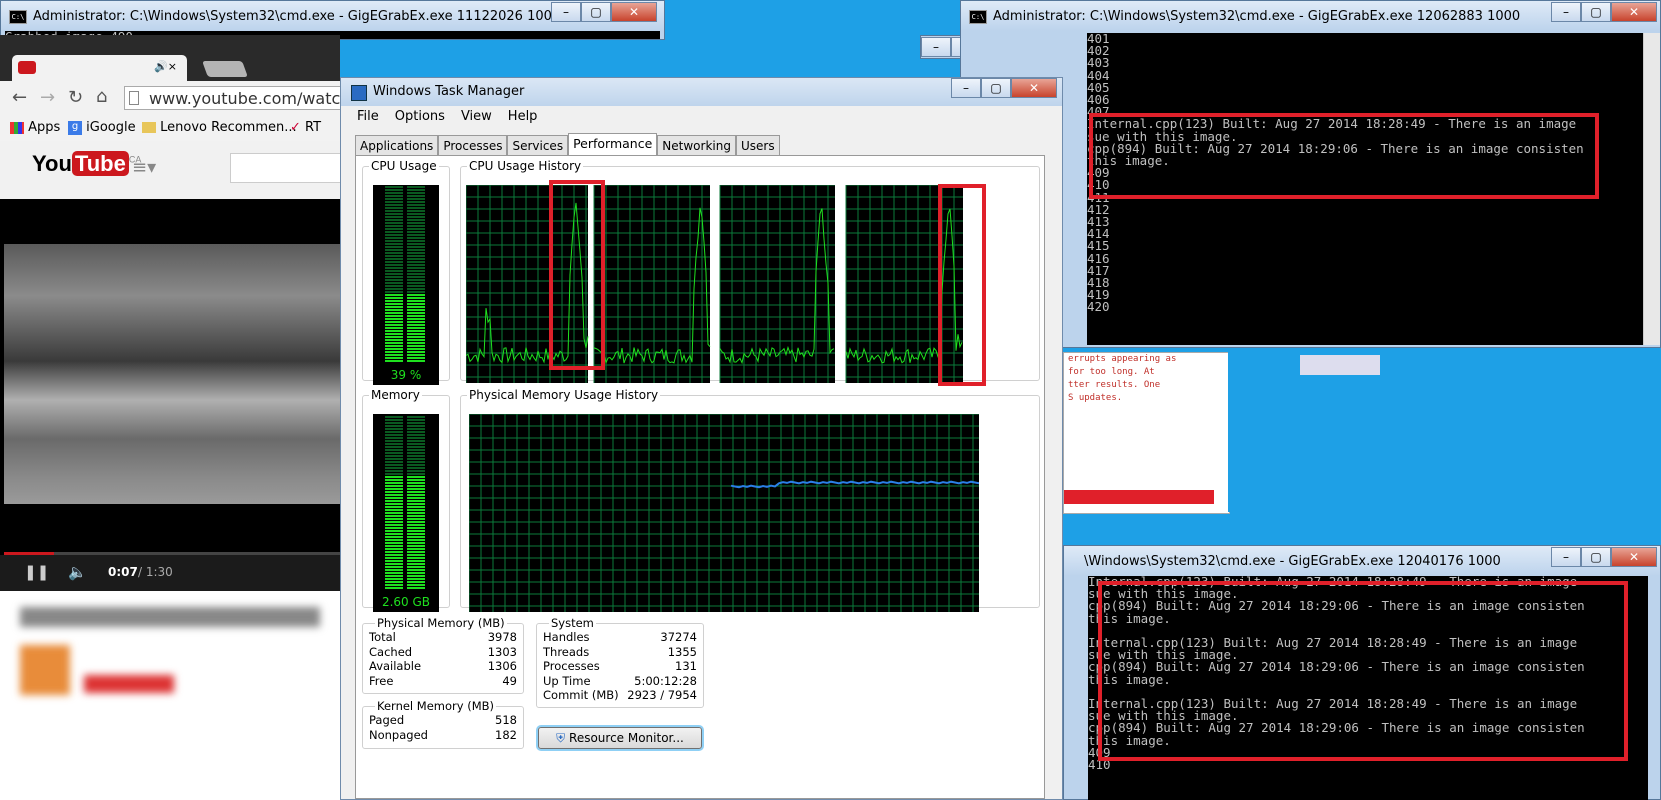 This screenshot has width=1661, height=800. Describe the element at coordinates (613, 145) in the screenshot. I see `tab-performance: Performance` at that location.